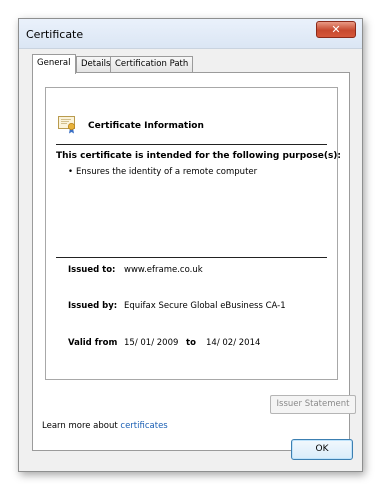 The height and width of the screenshot is (484, 381). I want to click on certificate-icon, so click(67, 125).